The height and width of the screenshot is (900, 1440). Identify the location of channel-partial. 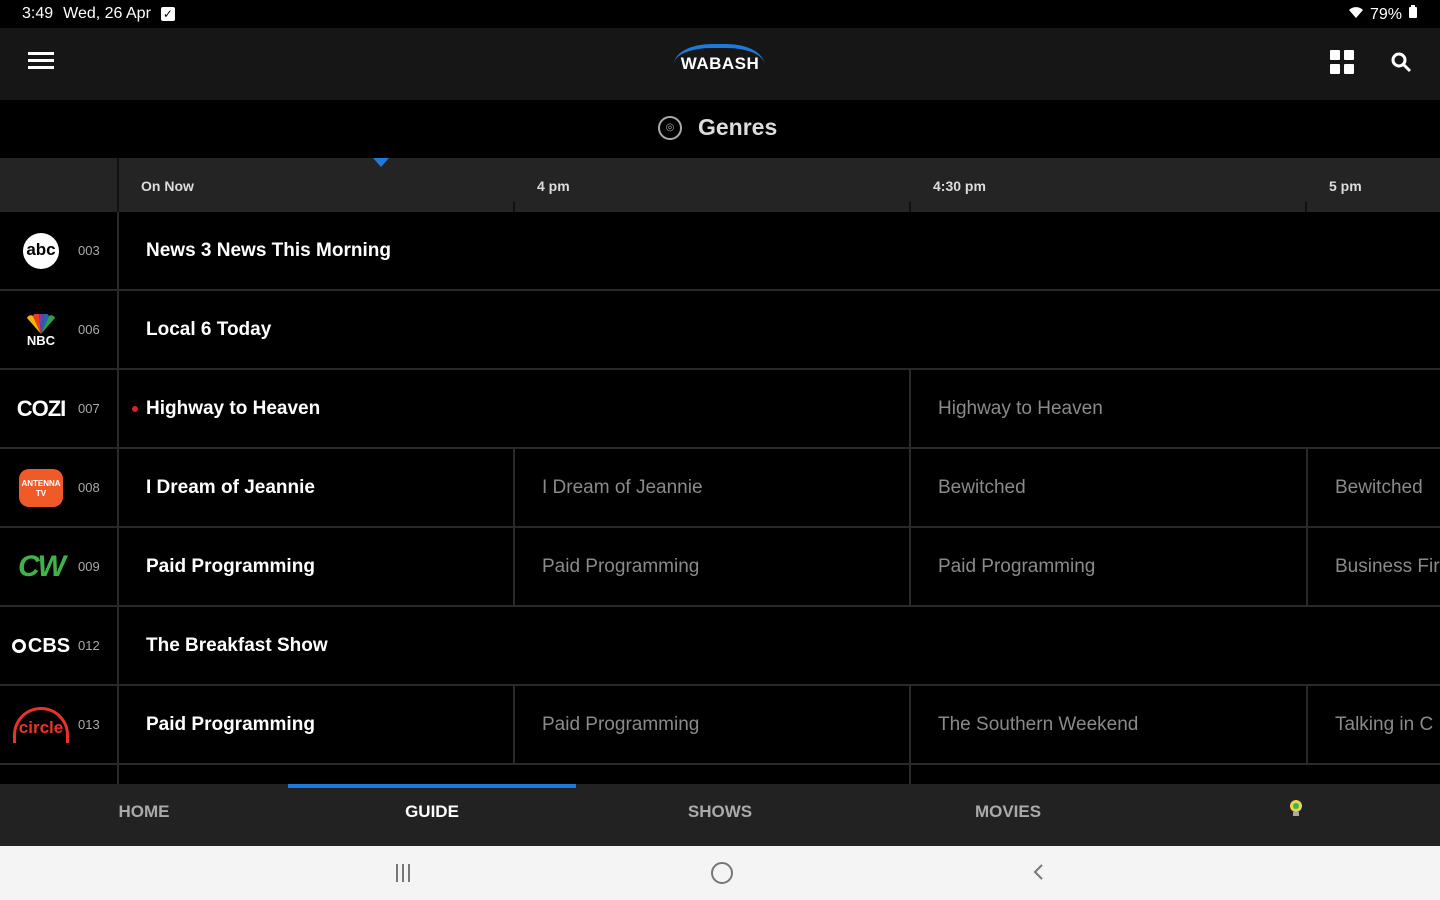
(59, 774).